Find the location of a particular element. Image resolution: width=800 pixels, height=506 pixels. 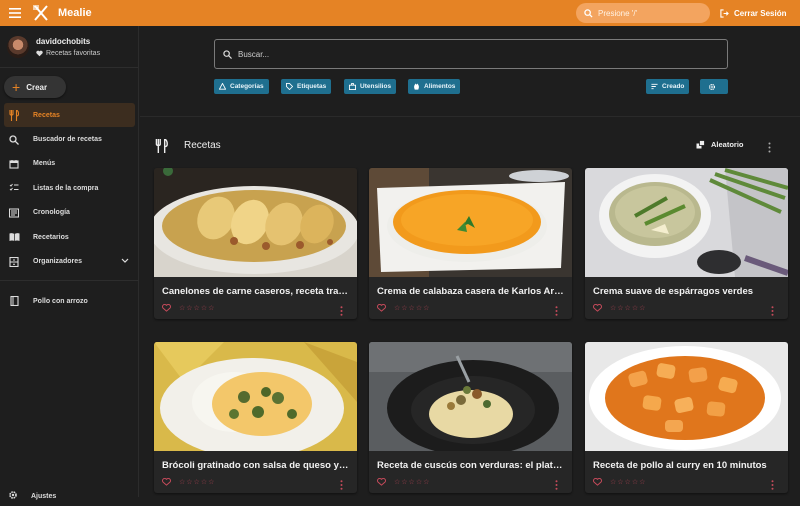

global-search-placeholder: Presione '/' is located at coordinates (618, 13).